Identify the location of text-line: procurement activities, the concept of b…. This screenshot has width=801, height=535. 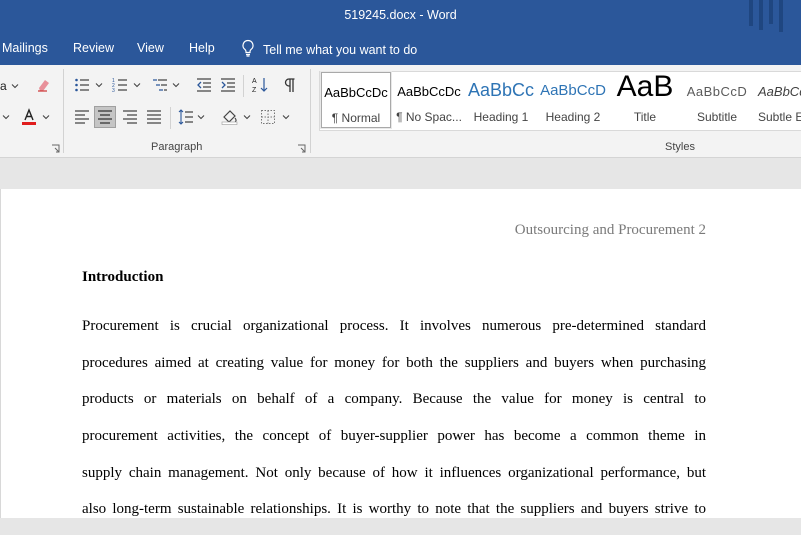
(394, 436).